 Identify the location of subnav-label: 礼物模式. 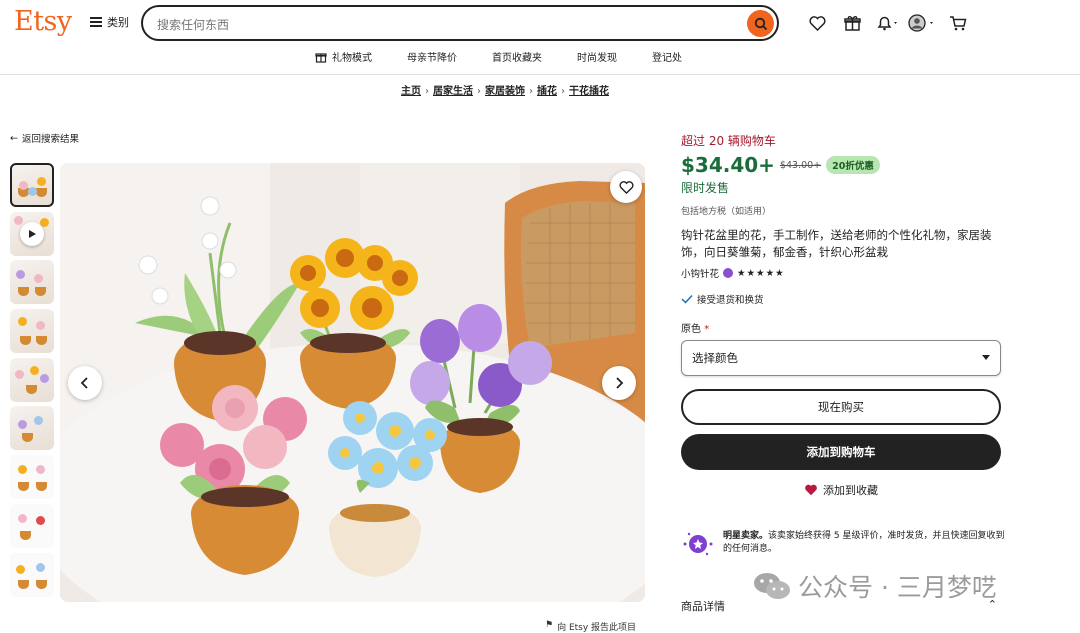
(352, 58).